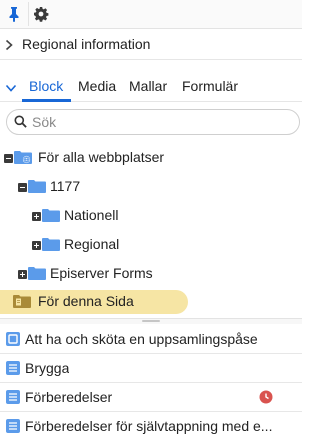 The height and width of the screenshot is (438, 320). What do you see at coordinates (20, 121) in the screenshot?
I see `search-icon` at bounding box center [20, 121].